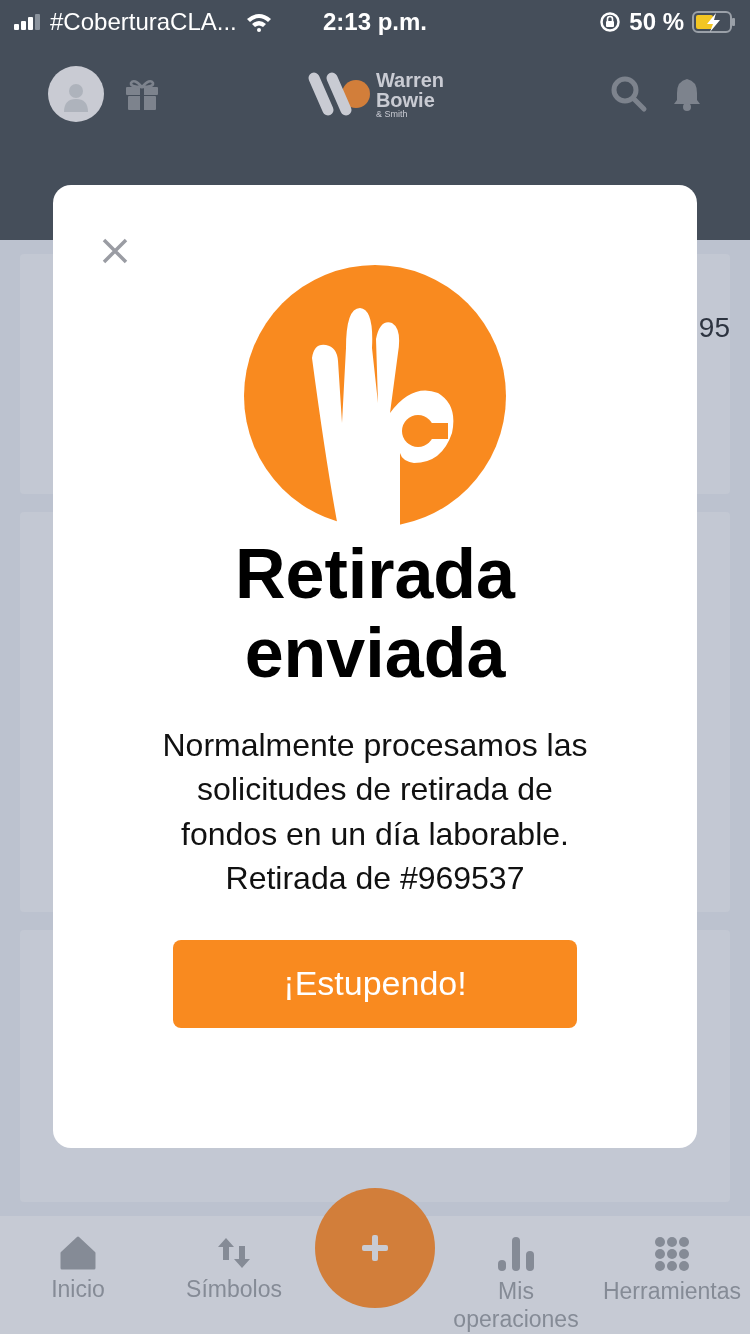 Image resolution: width=750 pixels, height=1334 pixels. I want to click on dialog-title: Retirada enviada, so click(375, 614).